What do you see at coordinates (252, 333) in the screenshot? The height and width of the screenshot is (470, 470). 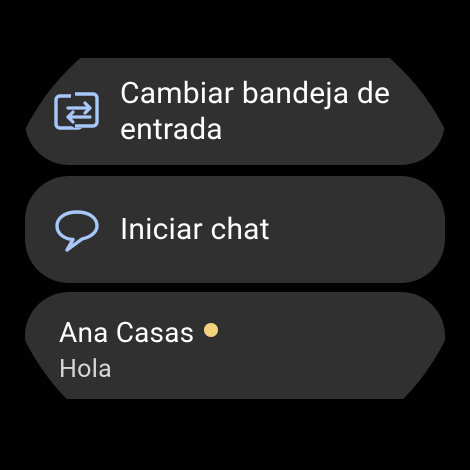 I see `conversation-header: Ana Casas` at bounding box center [252, 333].